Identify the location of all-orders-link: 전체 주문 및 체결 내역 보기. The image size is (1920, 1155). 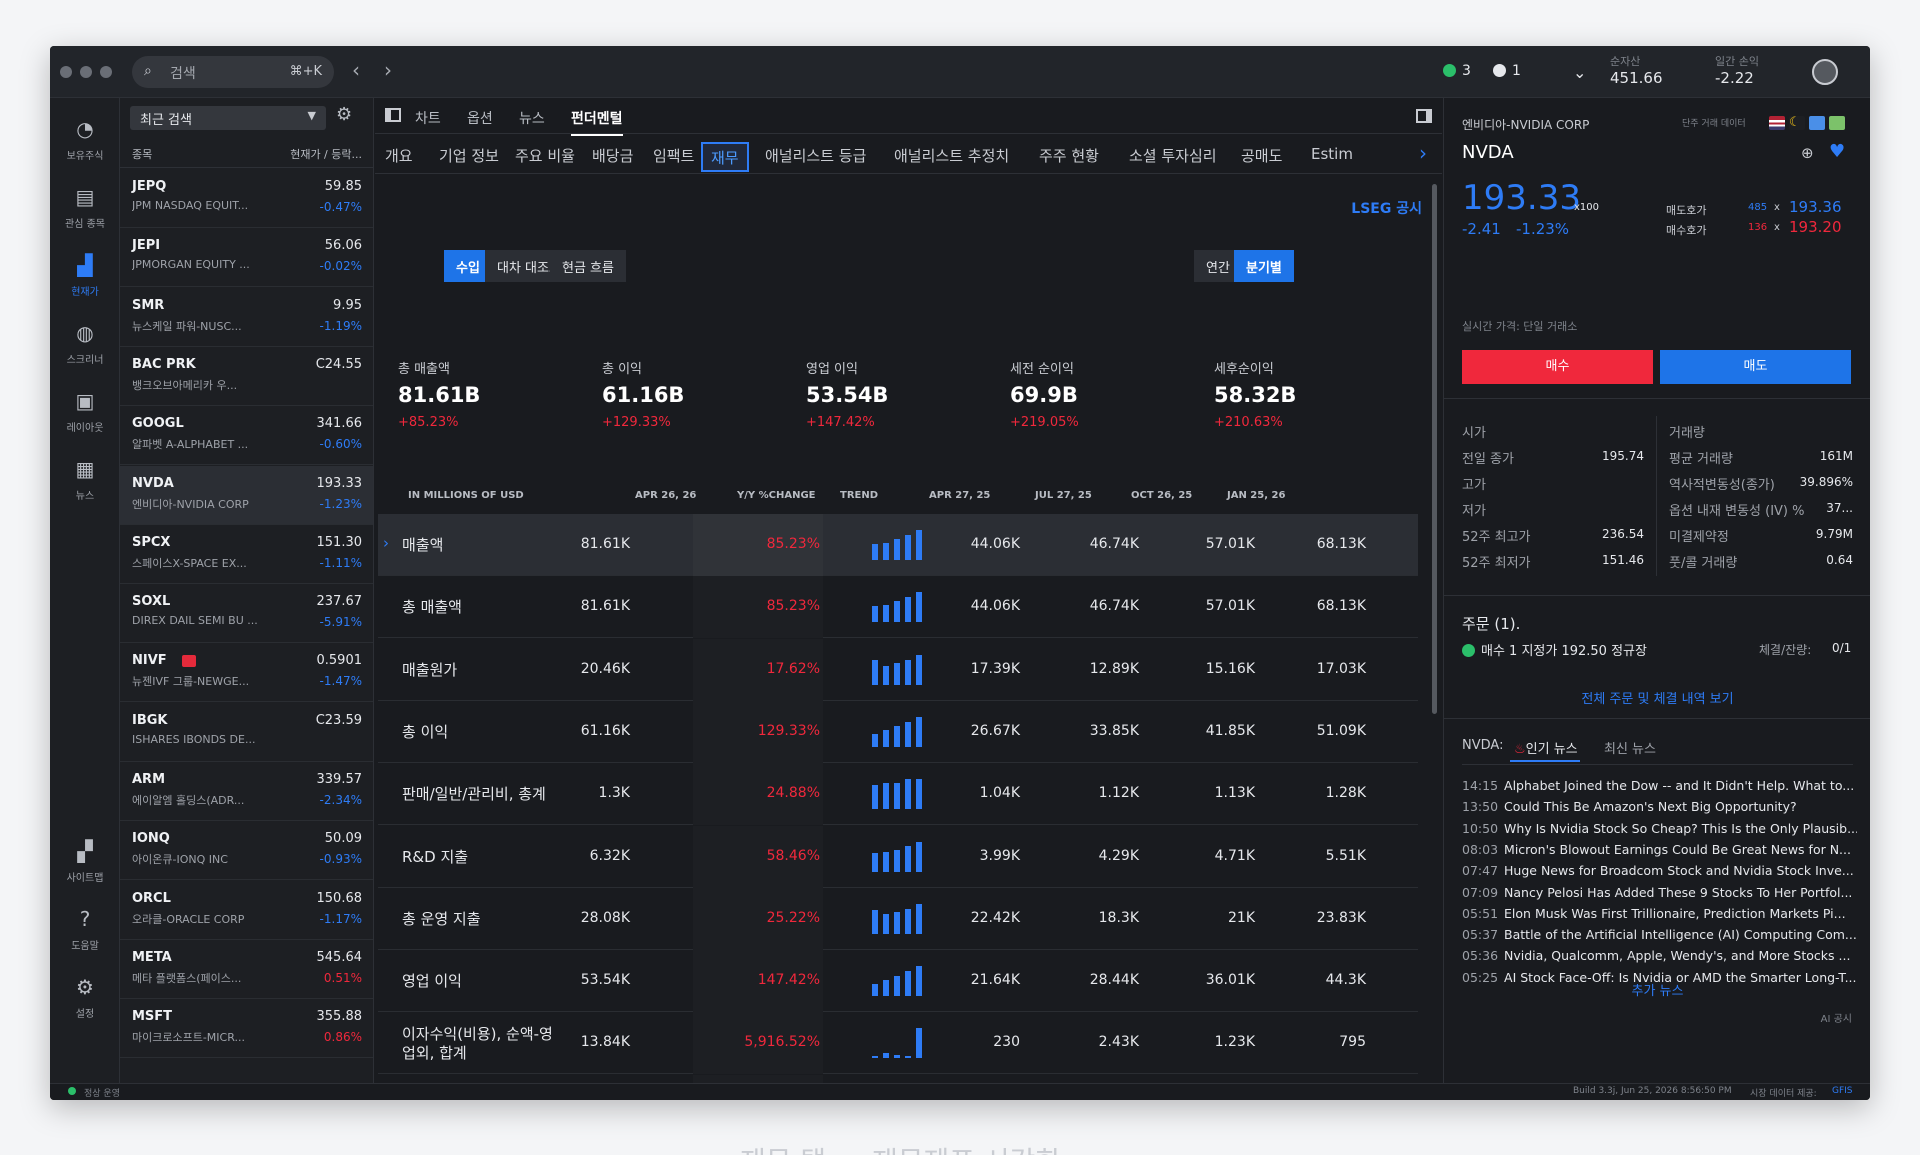
(1657, 697).